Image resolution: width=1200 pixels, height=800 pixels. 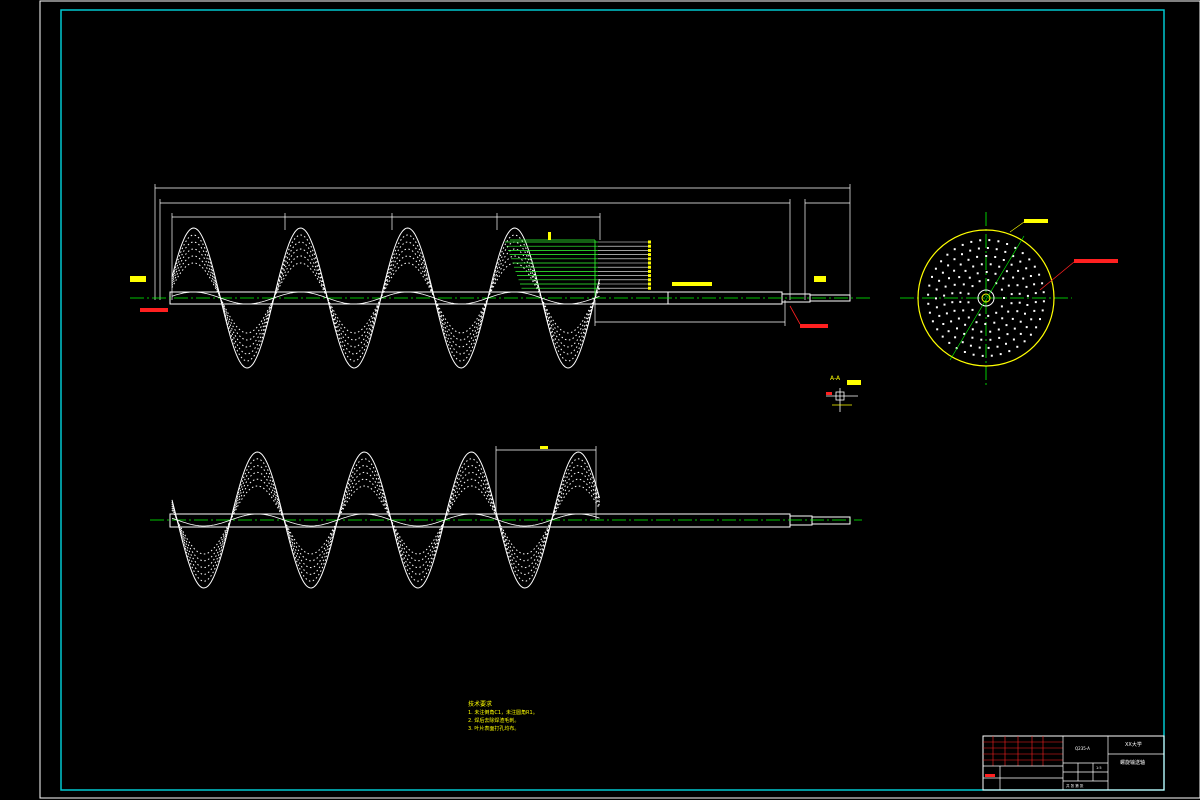 What do you see at coordinates (1099, 768) in the screenshot?
I see `title-scale: 1:5` at bounding box center [1099, 768].